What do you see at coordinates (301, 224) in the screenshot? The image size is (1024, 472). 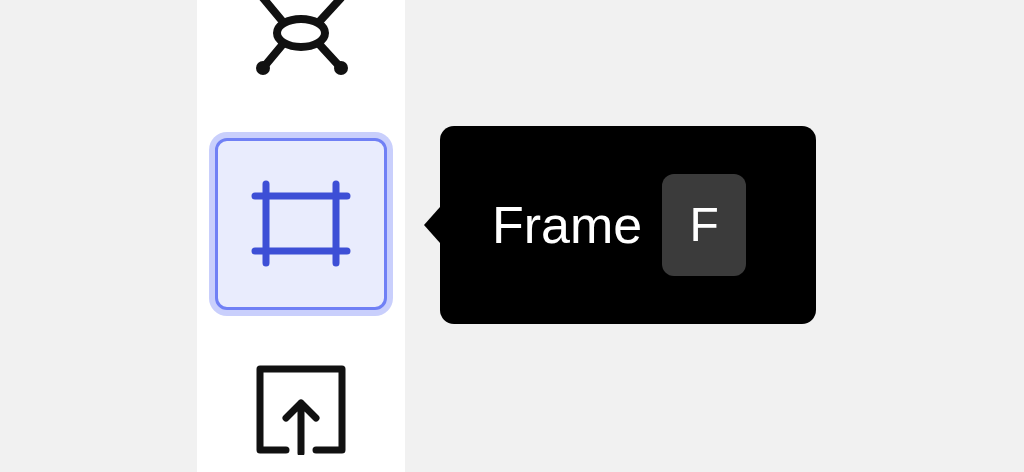 I see `frame-icon` at bounding box center [301, 224].